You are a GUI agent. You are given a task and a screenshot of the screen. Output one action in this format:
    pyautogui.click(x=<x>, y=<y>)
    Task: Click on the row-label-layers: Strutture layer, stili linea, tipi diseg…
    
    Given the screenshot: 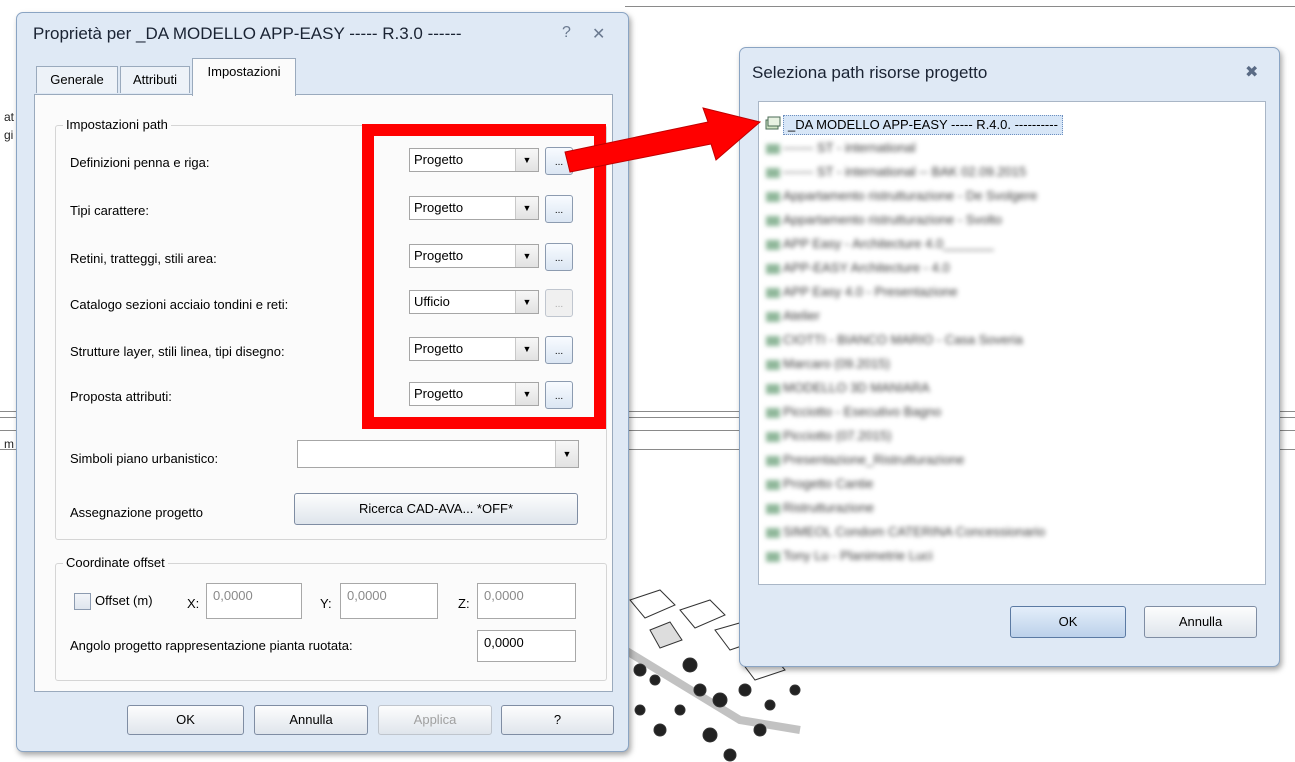 What is the action you would take?
    pyautogui.click(x=177, y=351)
    